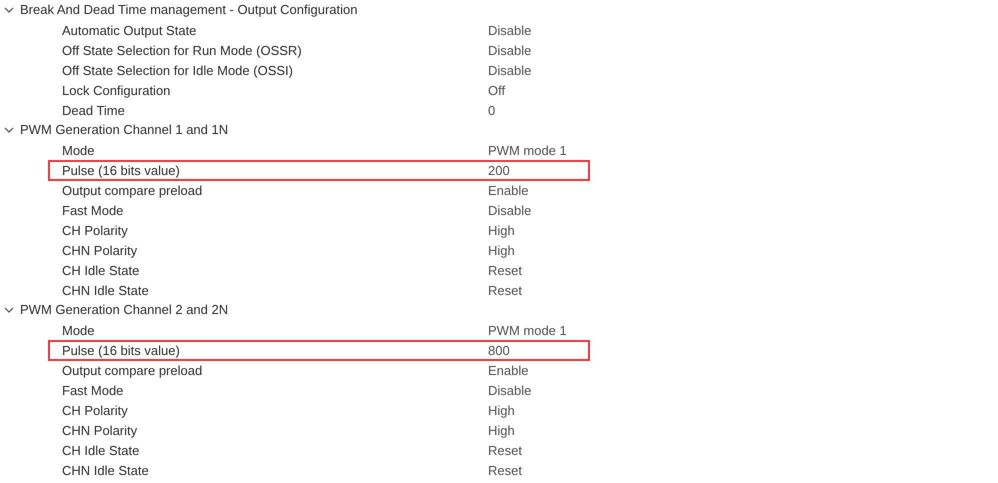  Describe the element at coordinates (189, 10) in the screenshot. I see `group-header: Break And Dead Time management - Output Configuration` at that location.